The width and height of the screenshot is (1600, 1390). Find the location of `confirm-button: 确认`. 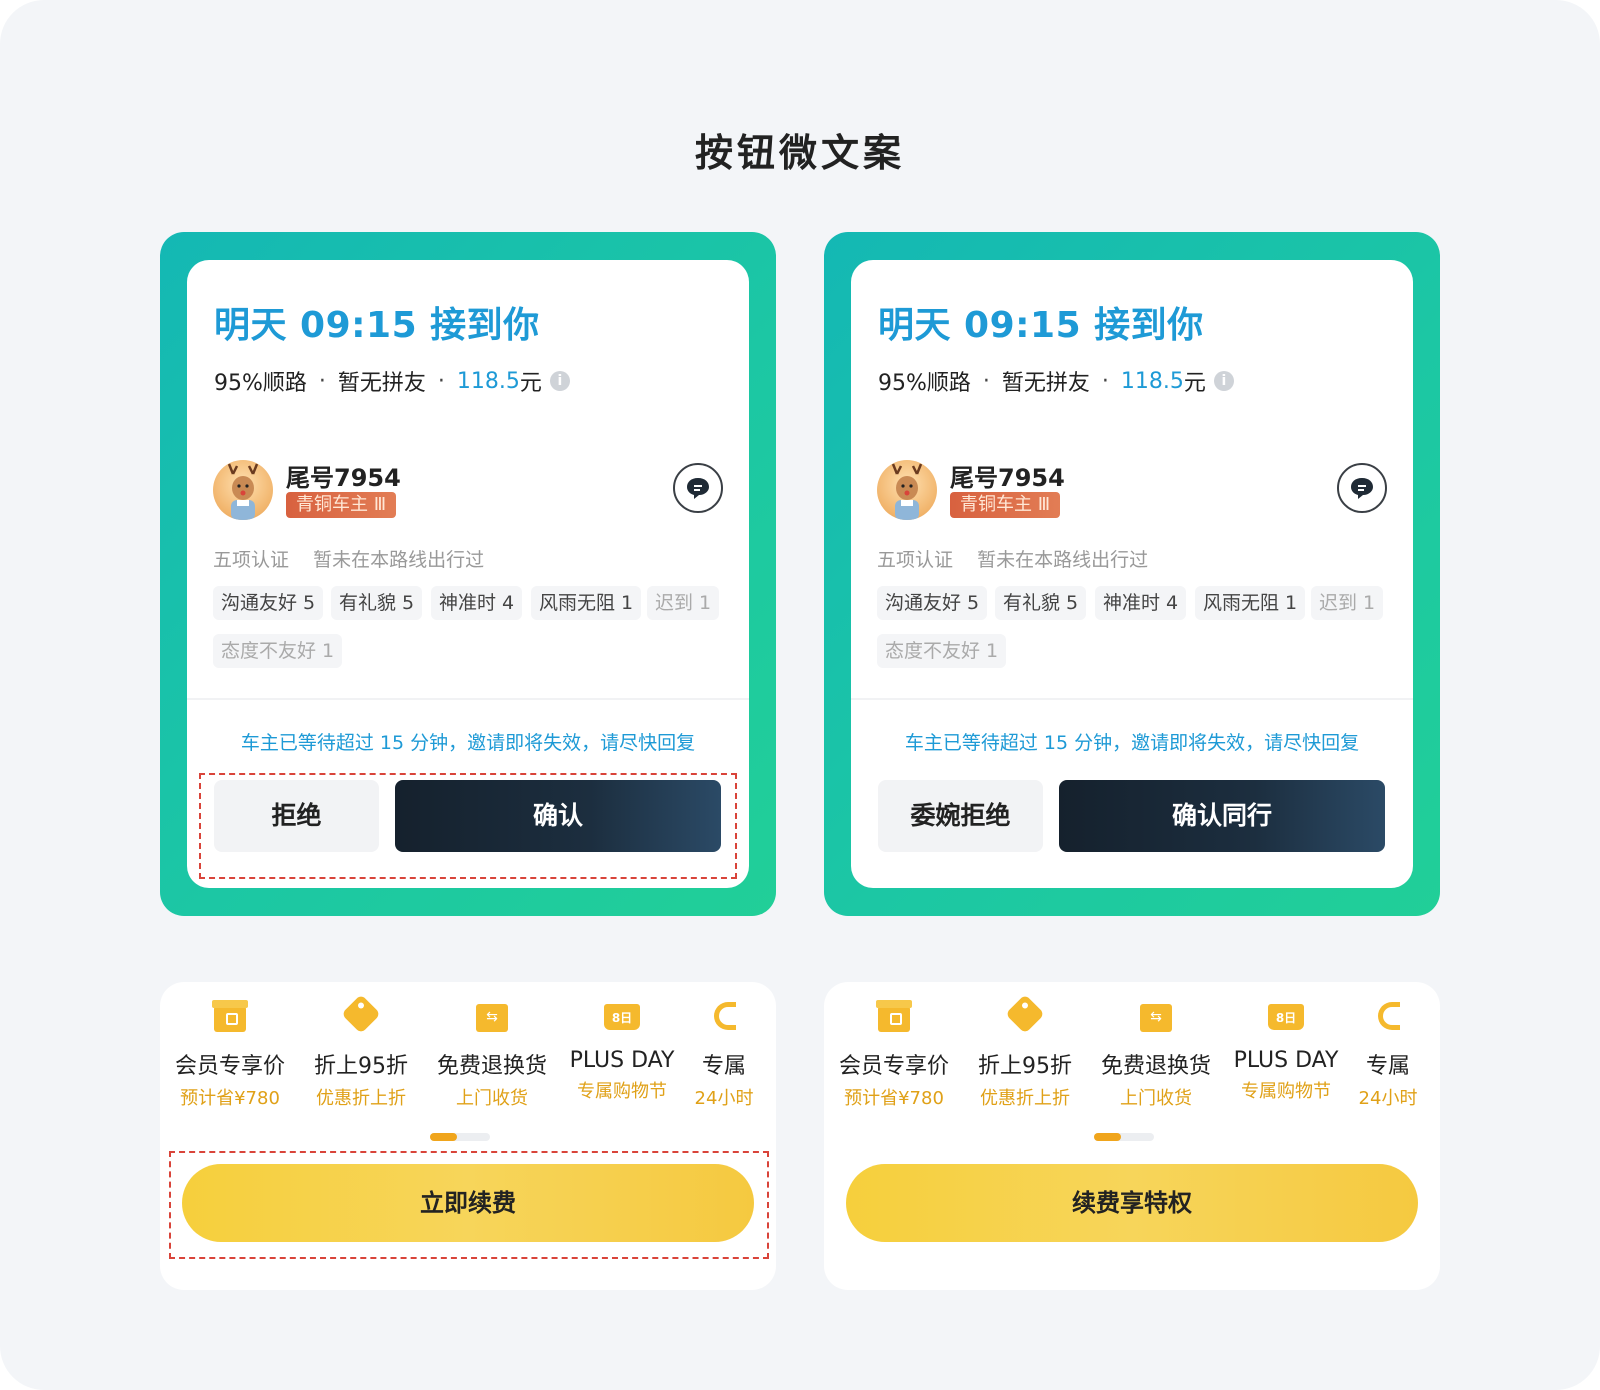

confirm-button: 确认 is located at coordinates (558, 816).